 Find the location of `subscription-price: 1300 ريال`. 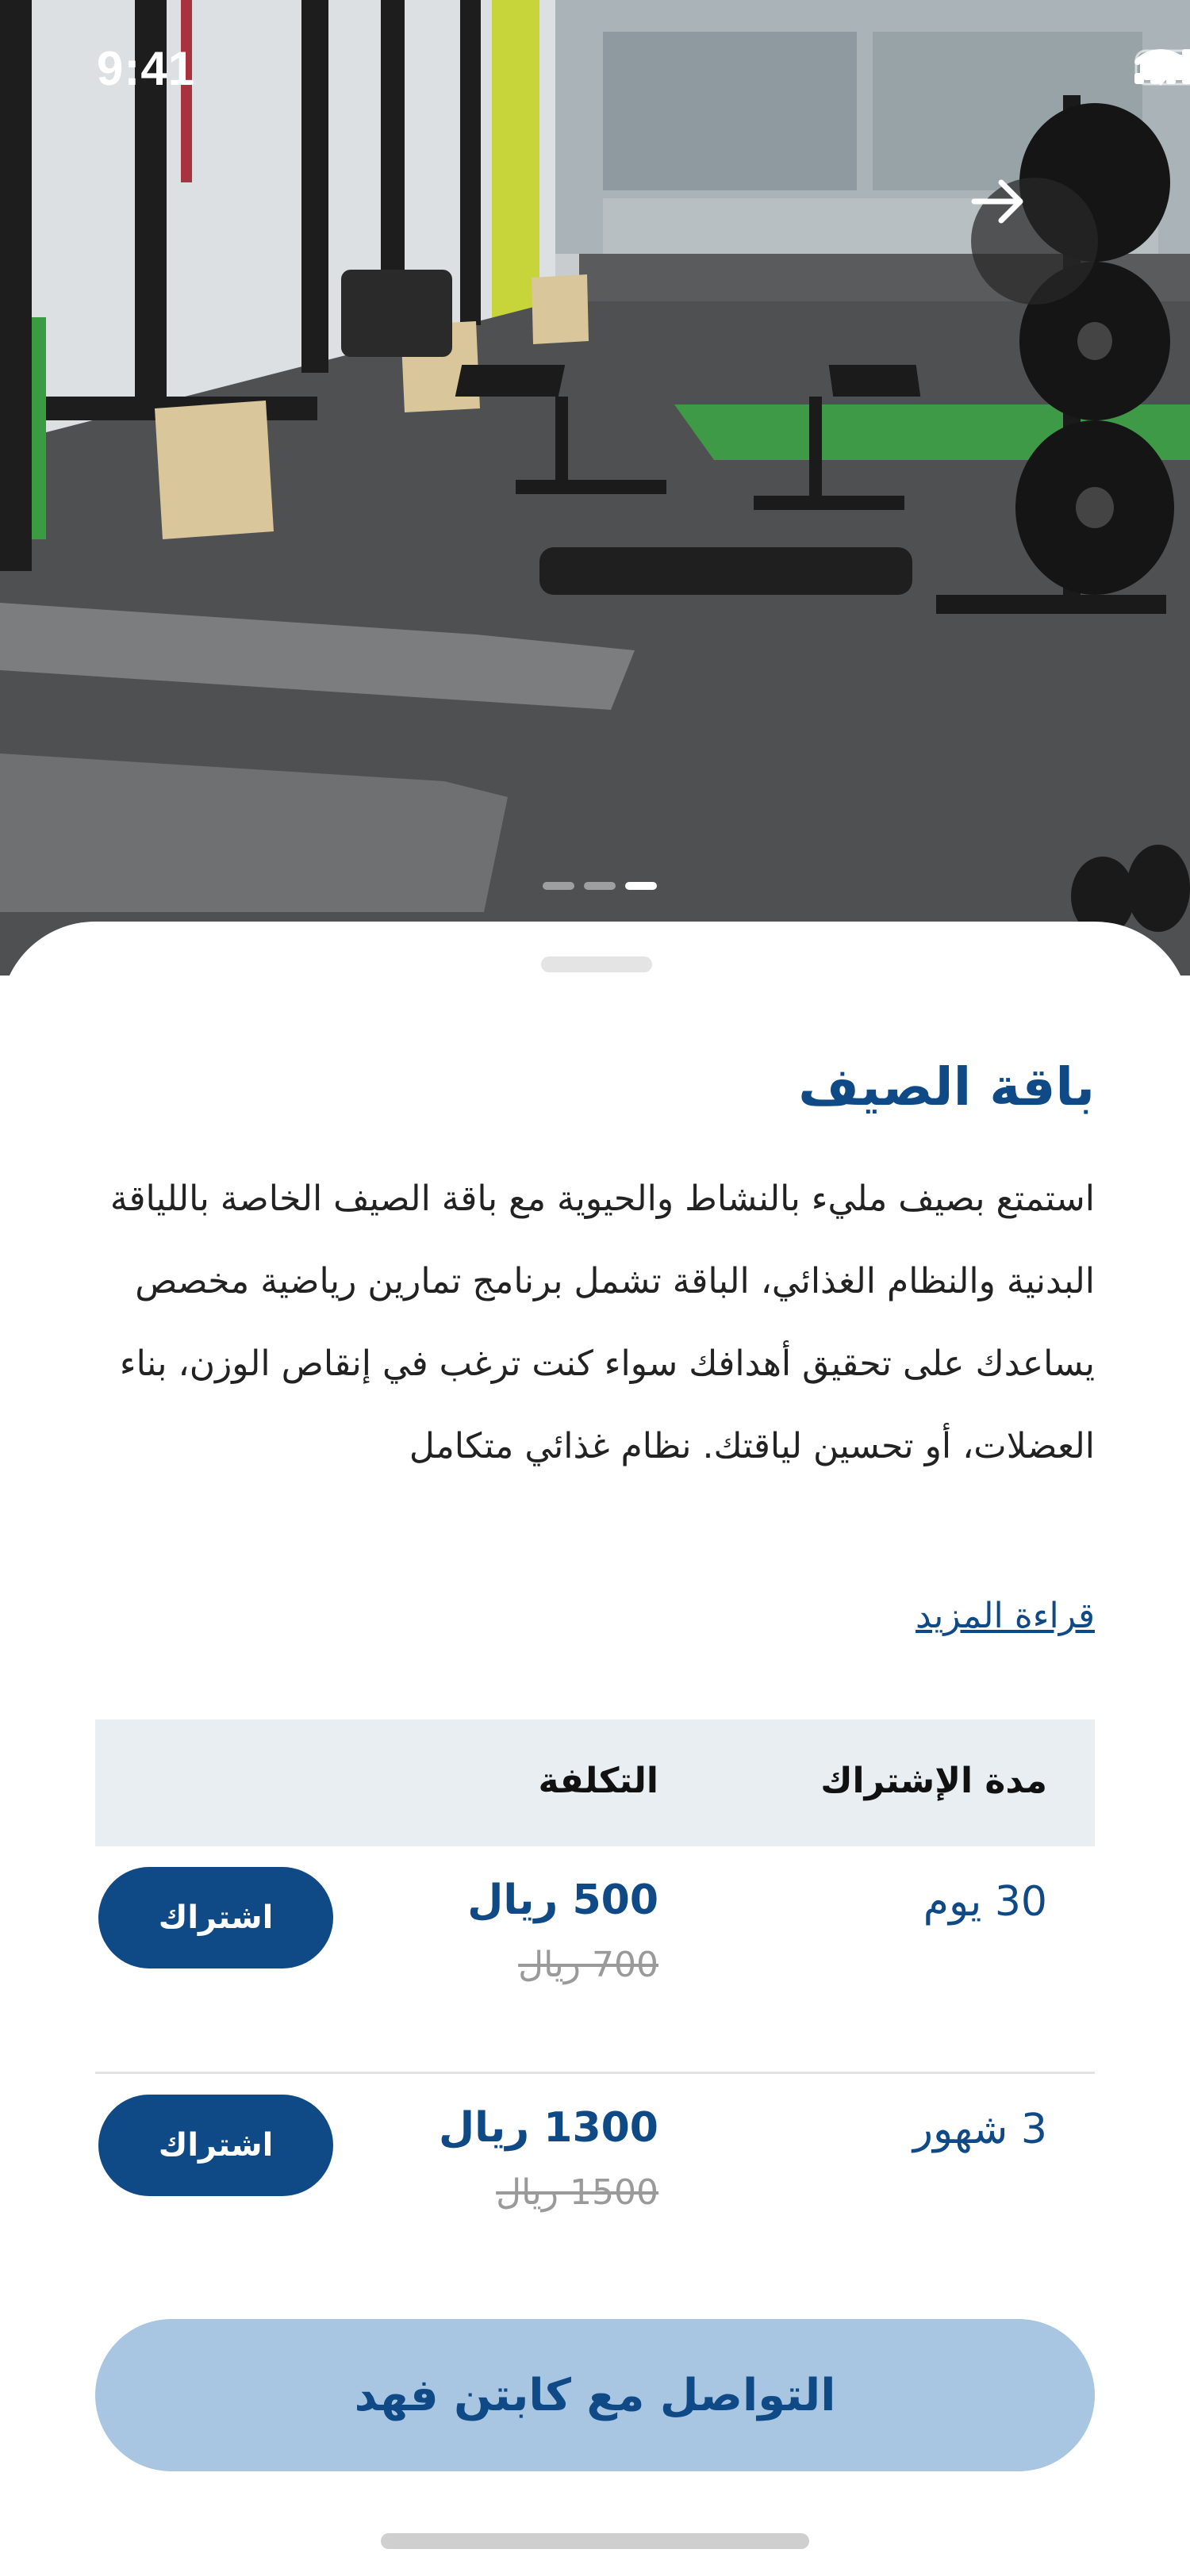

subscription-price: 1300 ريال is located at coordinates (548, 2128).